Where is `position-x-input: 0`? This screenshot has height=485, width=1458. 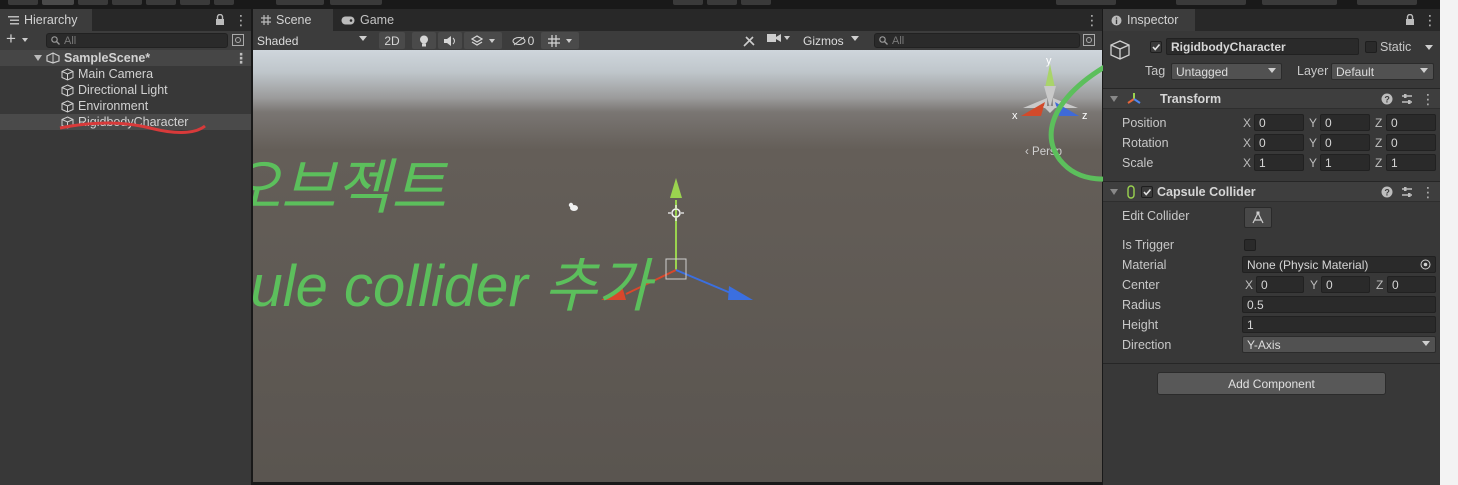 position-x-input: 0 is located at coordinates (1279, 122).